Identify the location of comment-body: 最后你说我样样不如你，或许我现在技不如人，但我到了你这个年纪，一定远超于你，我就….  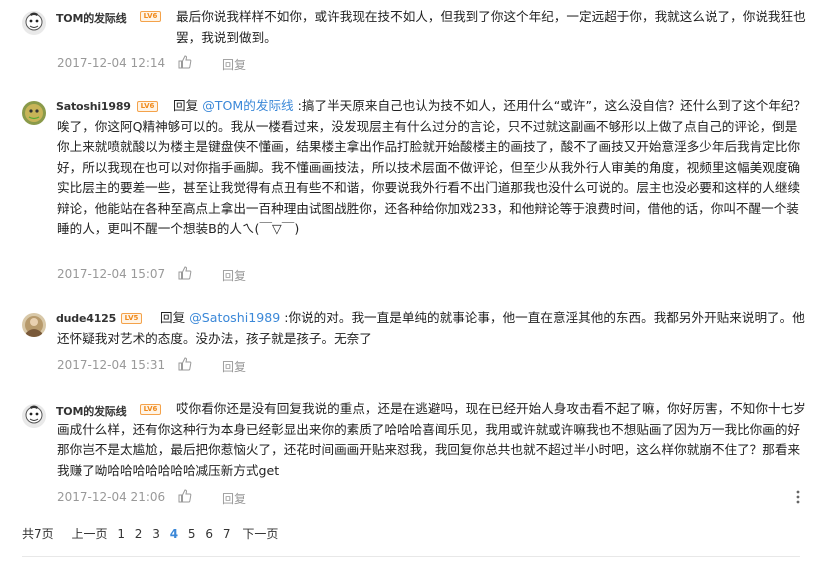
(491, 27).